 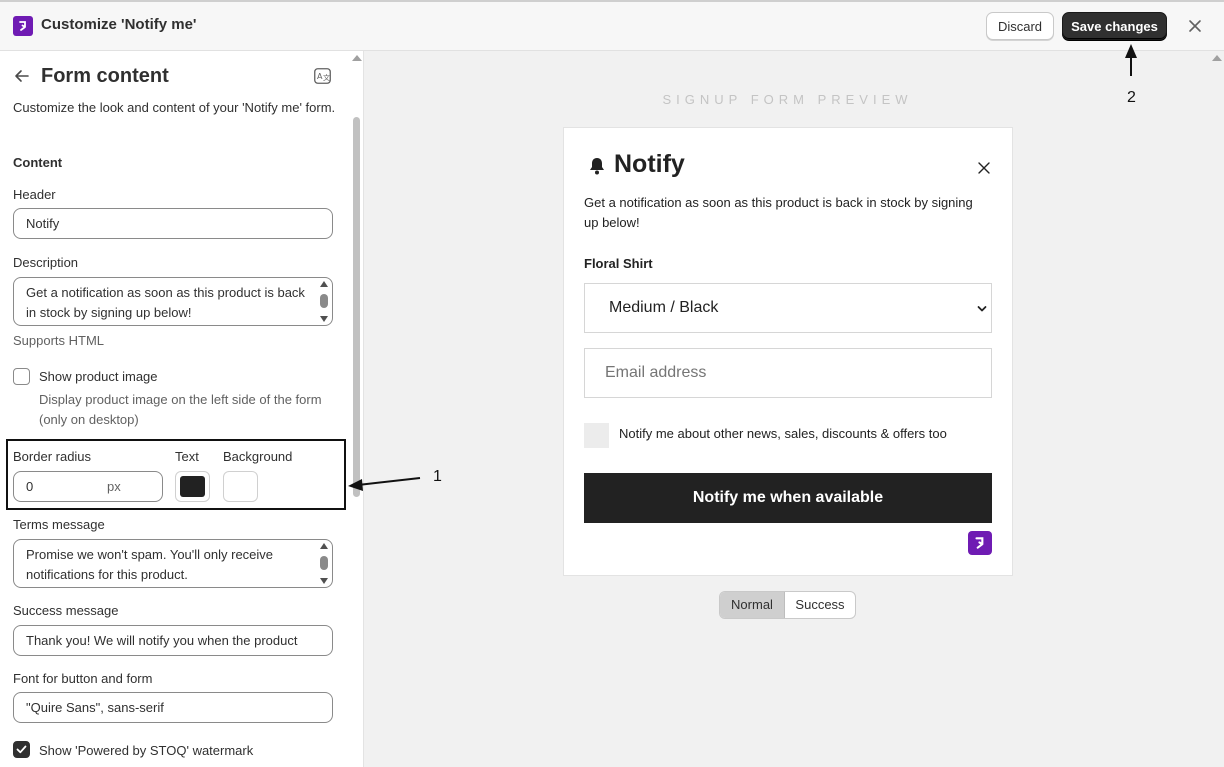 I want to click on email-input: Email address, so click(x=788, y=373).